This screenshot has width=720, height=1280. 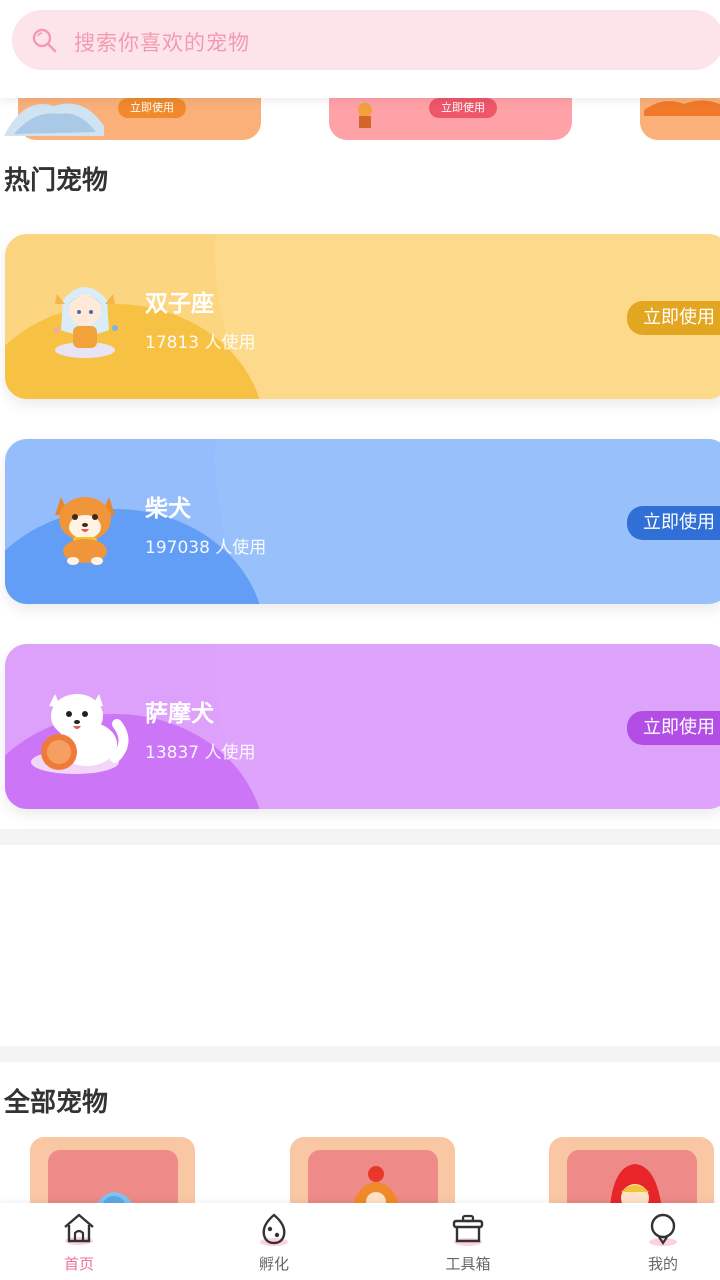 What do you see at coordinates (468, 1230) in the screenshot?
I see `toolbox-icon` at bounding box center [468, 1230].